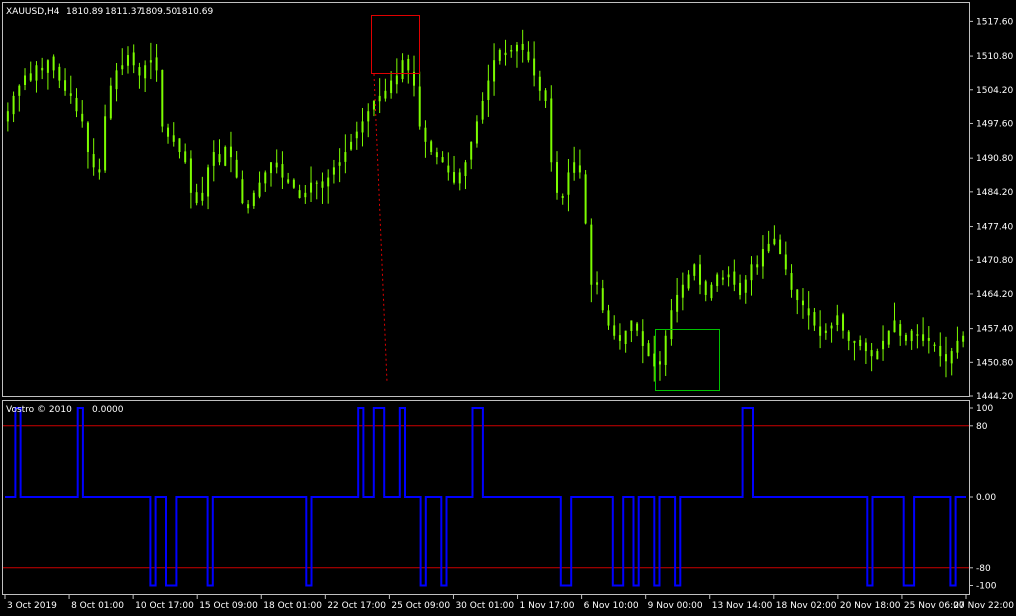 The width and height of the screenshot is (1016, 616). Describe the element at coordinates (228, 606) in the screenshot. I see `time-tick-label: 15 Oct 09:00` at that location.